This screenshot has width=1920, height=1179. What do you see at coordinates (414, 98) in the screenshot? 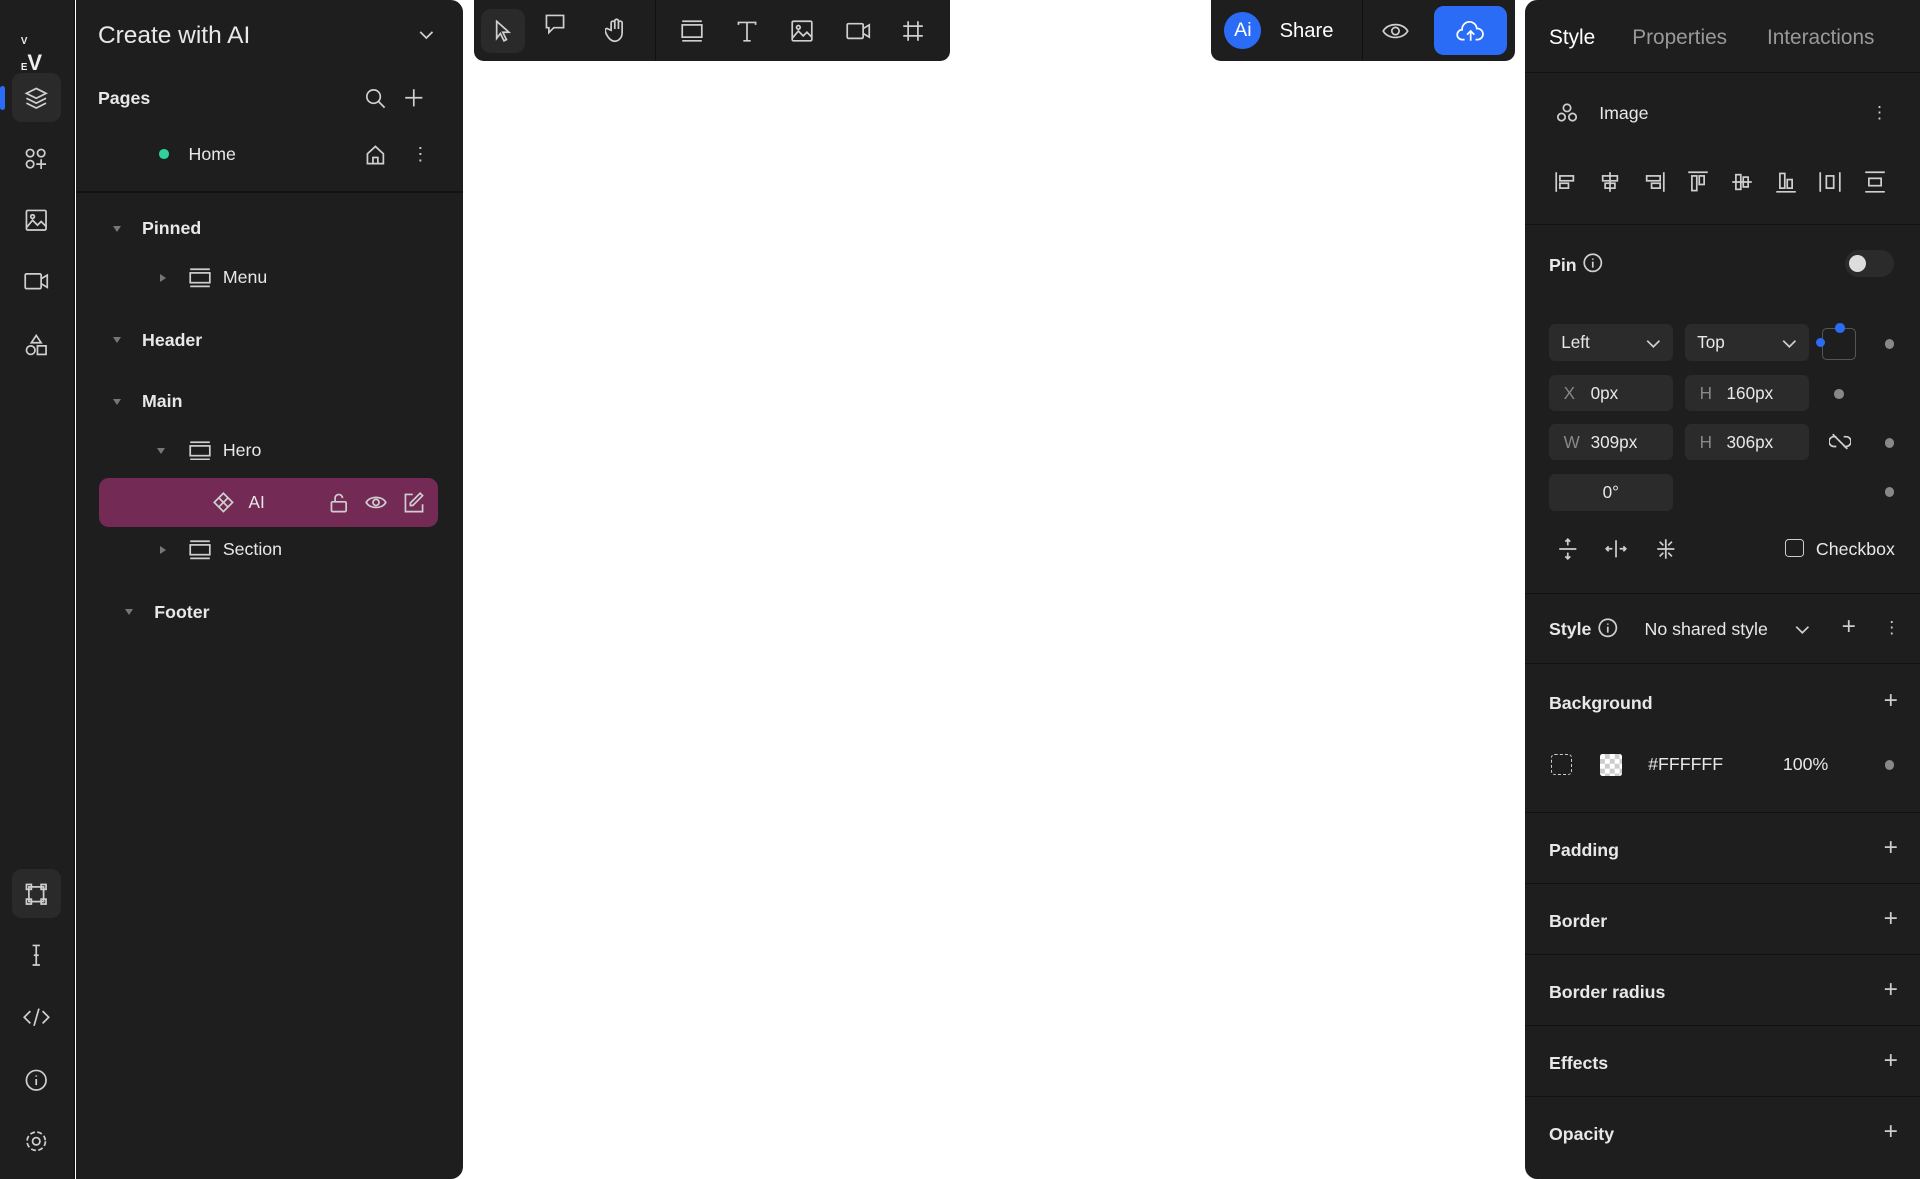
I see `add-page-icon` at bounding box center [414, 98].